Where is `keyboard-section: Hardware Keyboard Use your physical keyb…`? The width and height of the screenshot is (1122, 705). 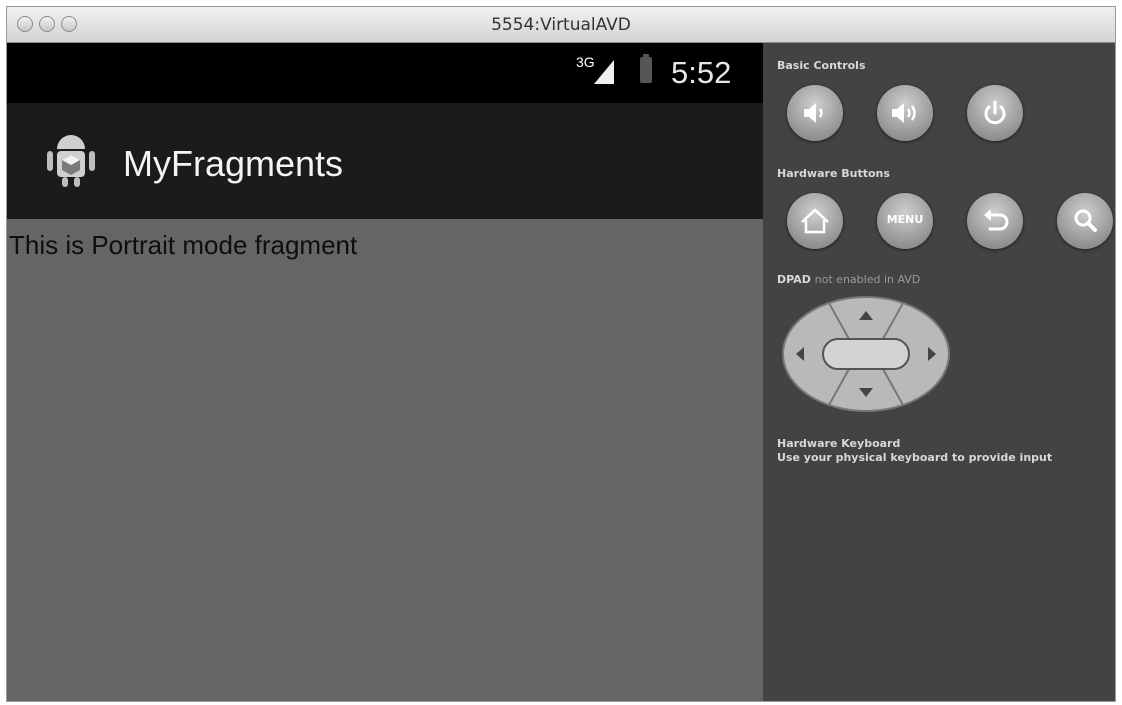 keyboard-section: Hardware Keyboard Use your physical keyb… is located at coordinates (914, 451).